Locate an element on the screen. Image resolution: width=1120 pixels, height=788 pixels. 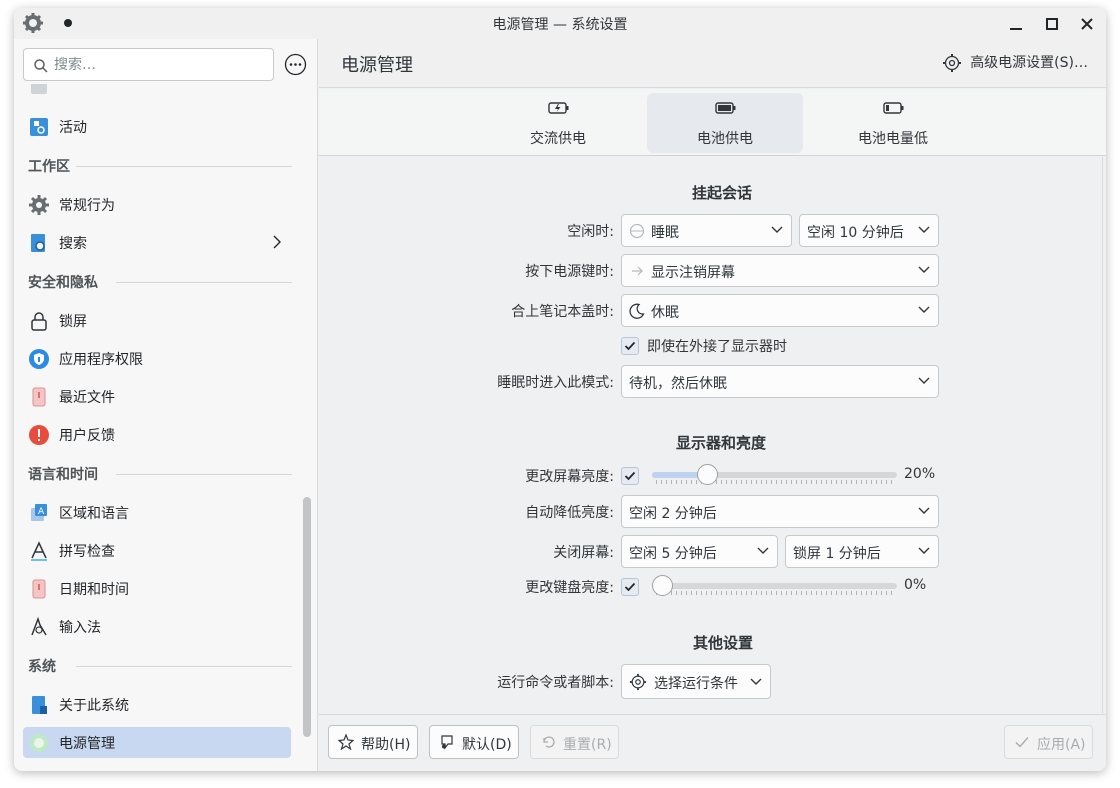
sidebar-item-recent-files: 最近文件 is located at coordinates (157, 396).